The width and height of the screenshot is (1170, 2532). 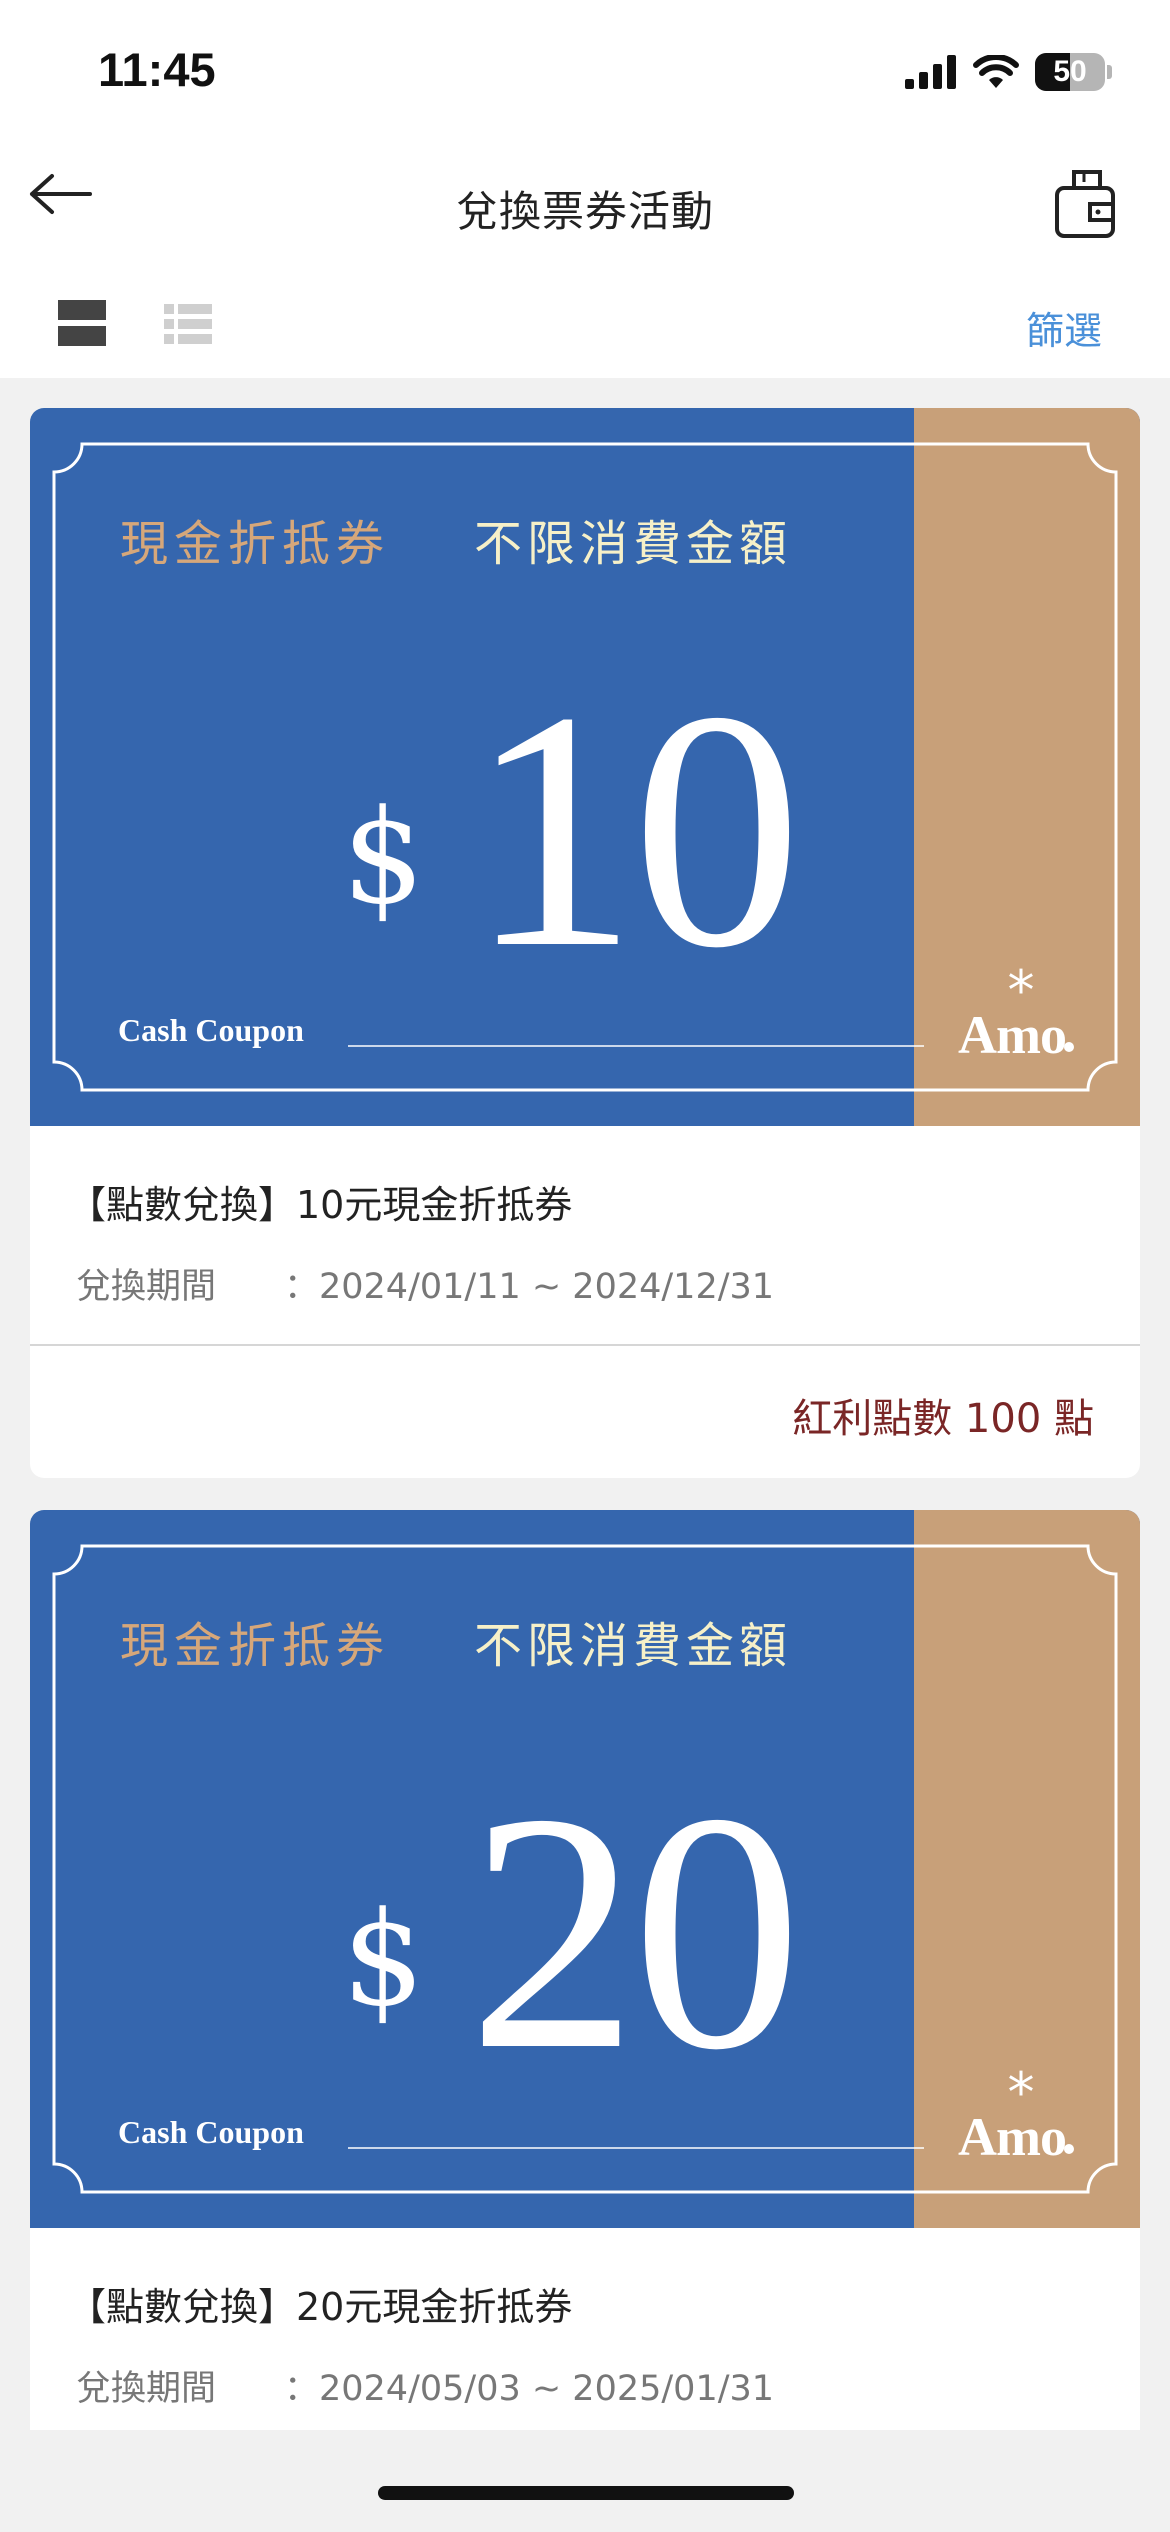 What do you see at coordinates (586, 2493) in the screenshot?
I see `home-indicator` at bounding box center [586, 2493].